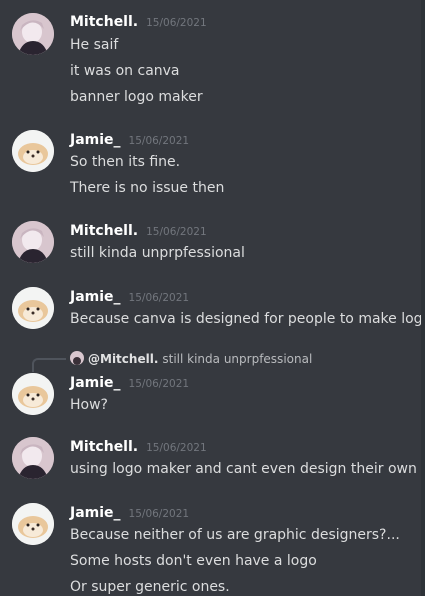  What do you see at coordinates (423, 298) in the screenshot?
I see `scrollbar` at bounding box center [423, 298].